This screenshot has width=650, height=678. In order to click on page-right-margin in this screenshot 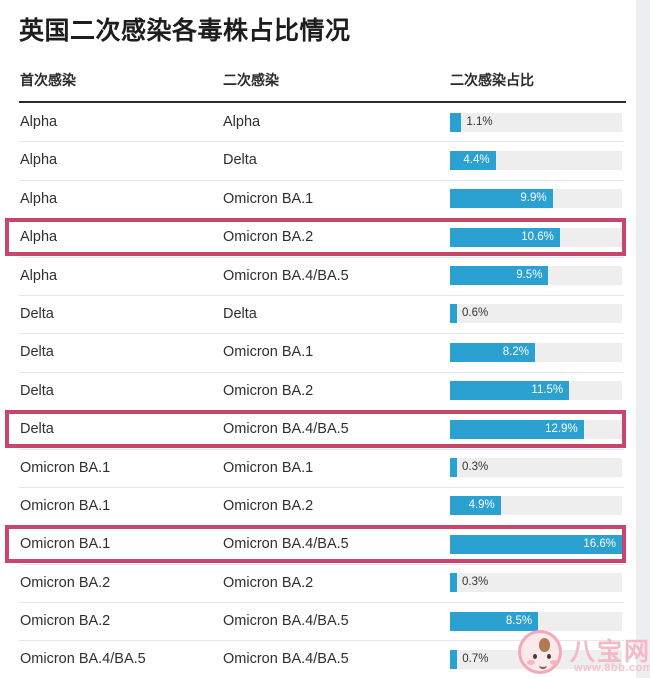, I will do `click(643, 339)`.